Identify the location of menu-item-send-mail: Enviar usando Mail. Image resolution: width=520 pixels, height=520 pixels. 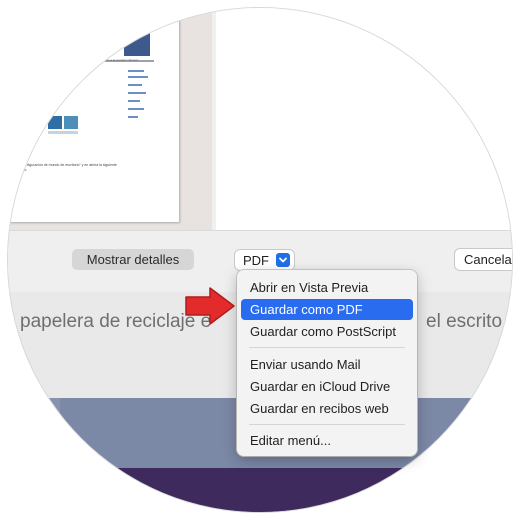
(327, 364).